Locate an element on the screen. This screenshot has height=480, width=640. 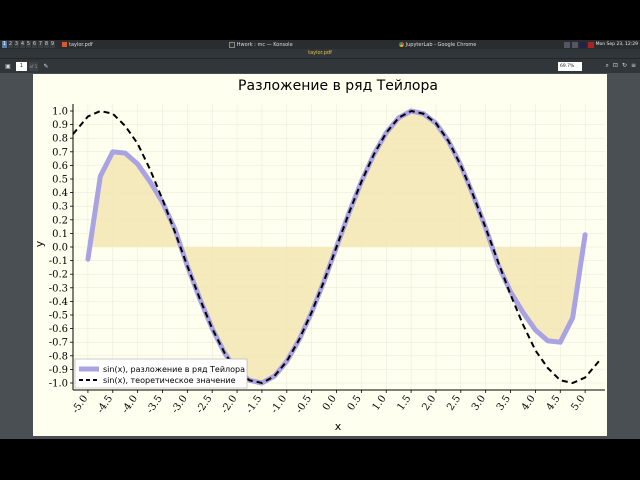
task-chrome: JupyterLab - Google Chrome is located at coordinates (438, 44).